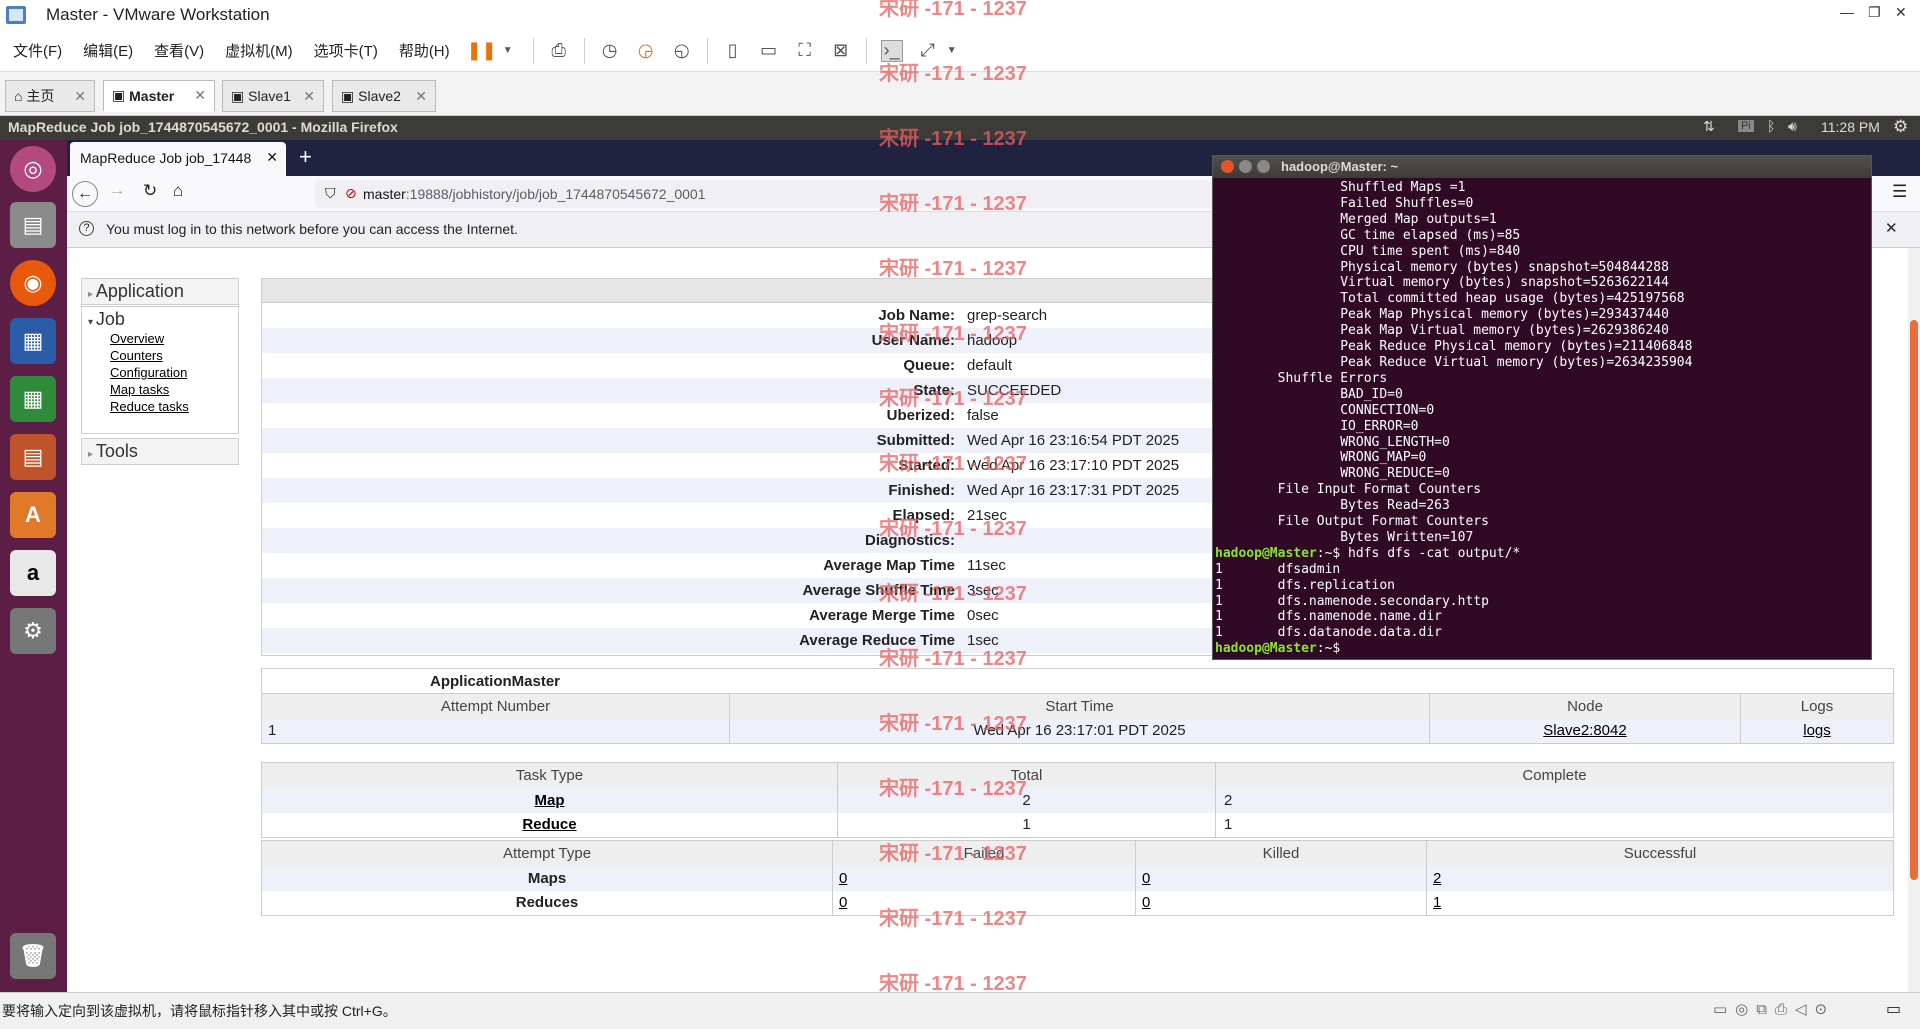  I want to click on library-view-icon: ▯, so click(733, 51).